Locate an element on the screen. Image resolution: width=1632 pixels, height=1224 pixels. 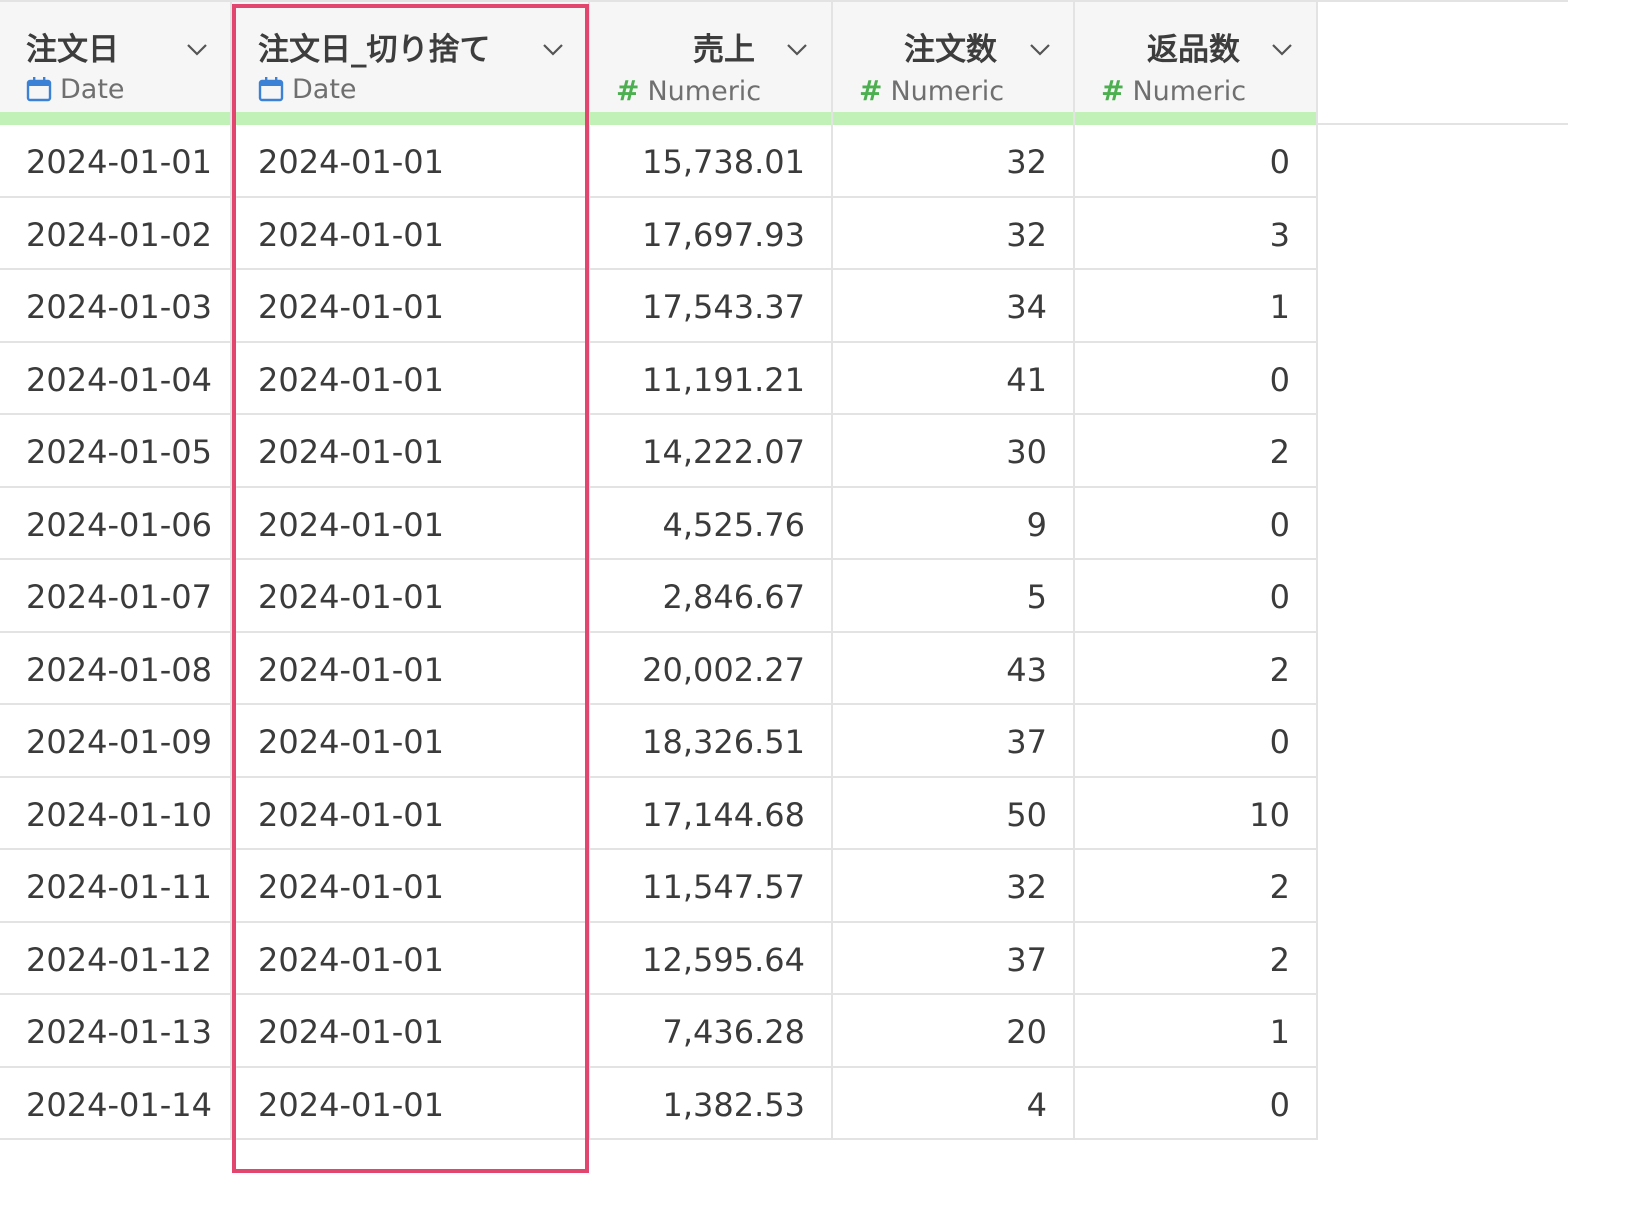
table-cell: 2024-01-03 is located at coordinates (115, 306).